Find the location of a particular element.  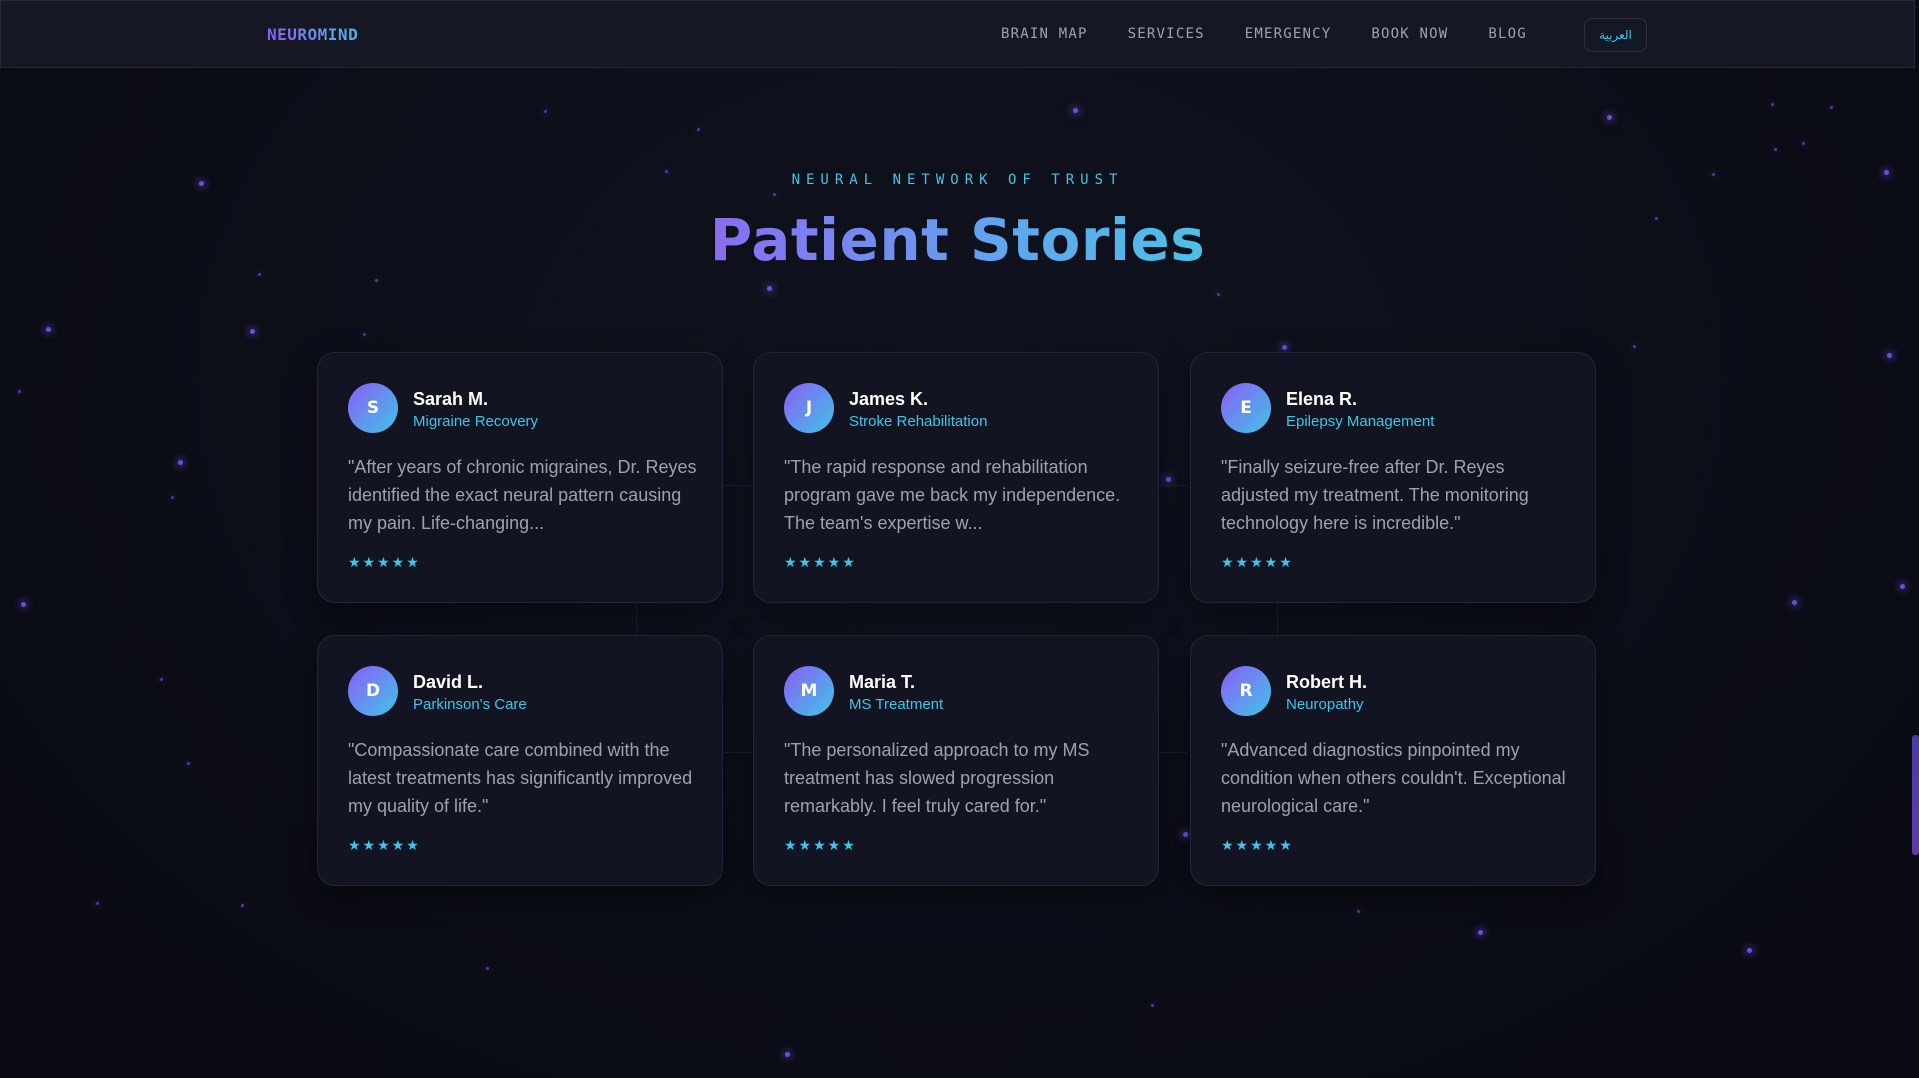

patient-condition: Migraine Recovery is located at coordinates (476, 421).